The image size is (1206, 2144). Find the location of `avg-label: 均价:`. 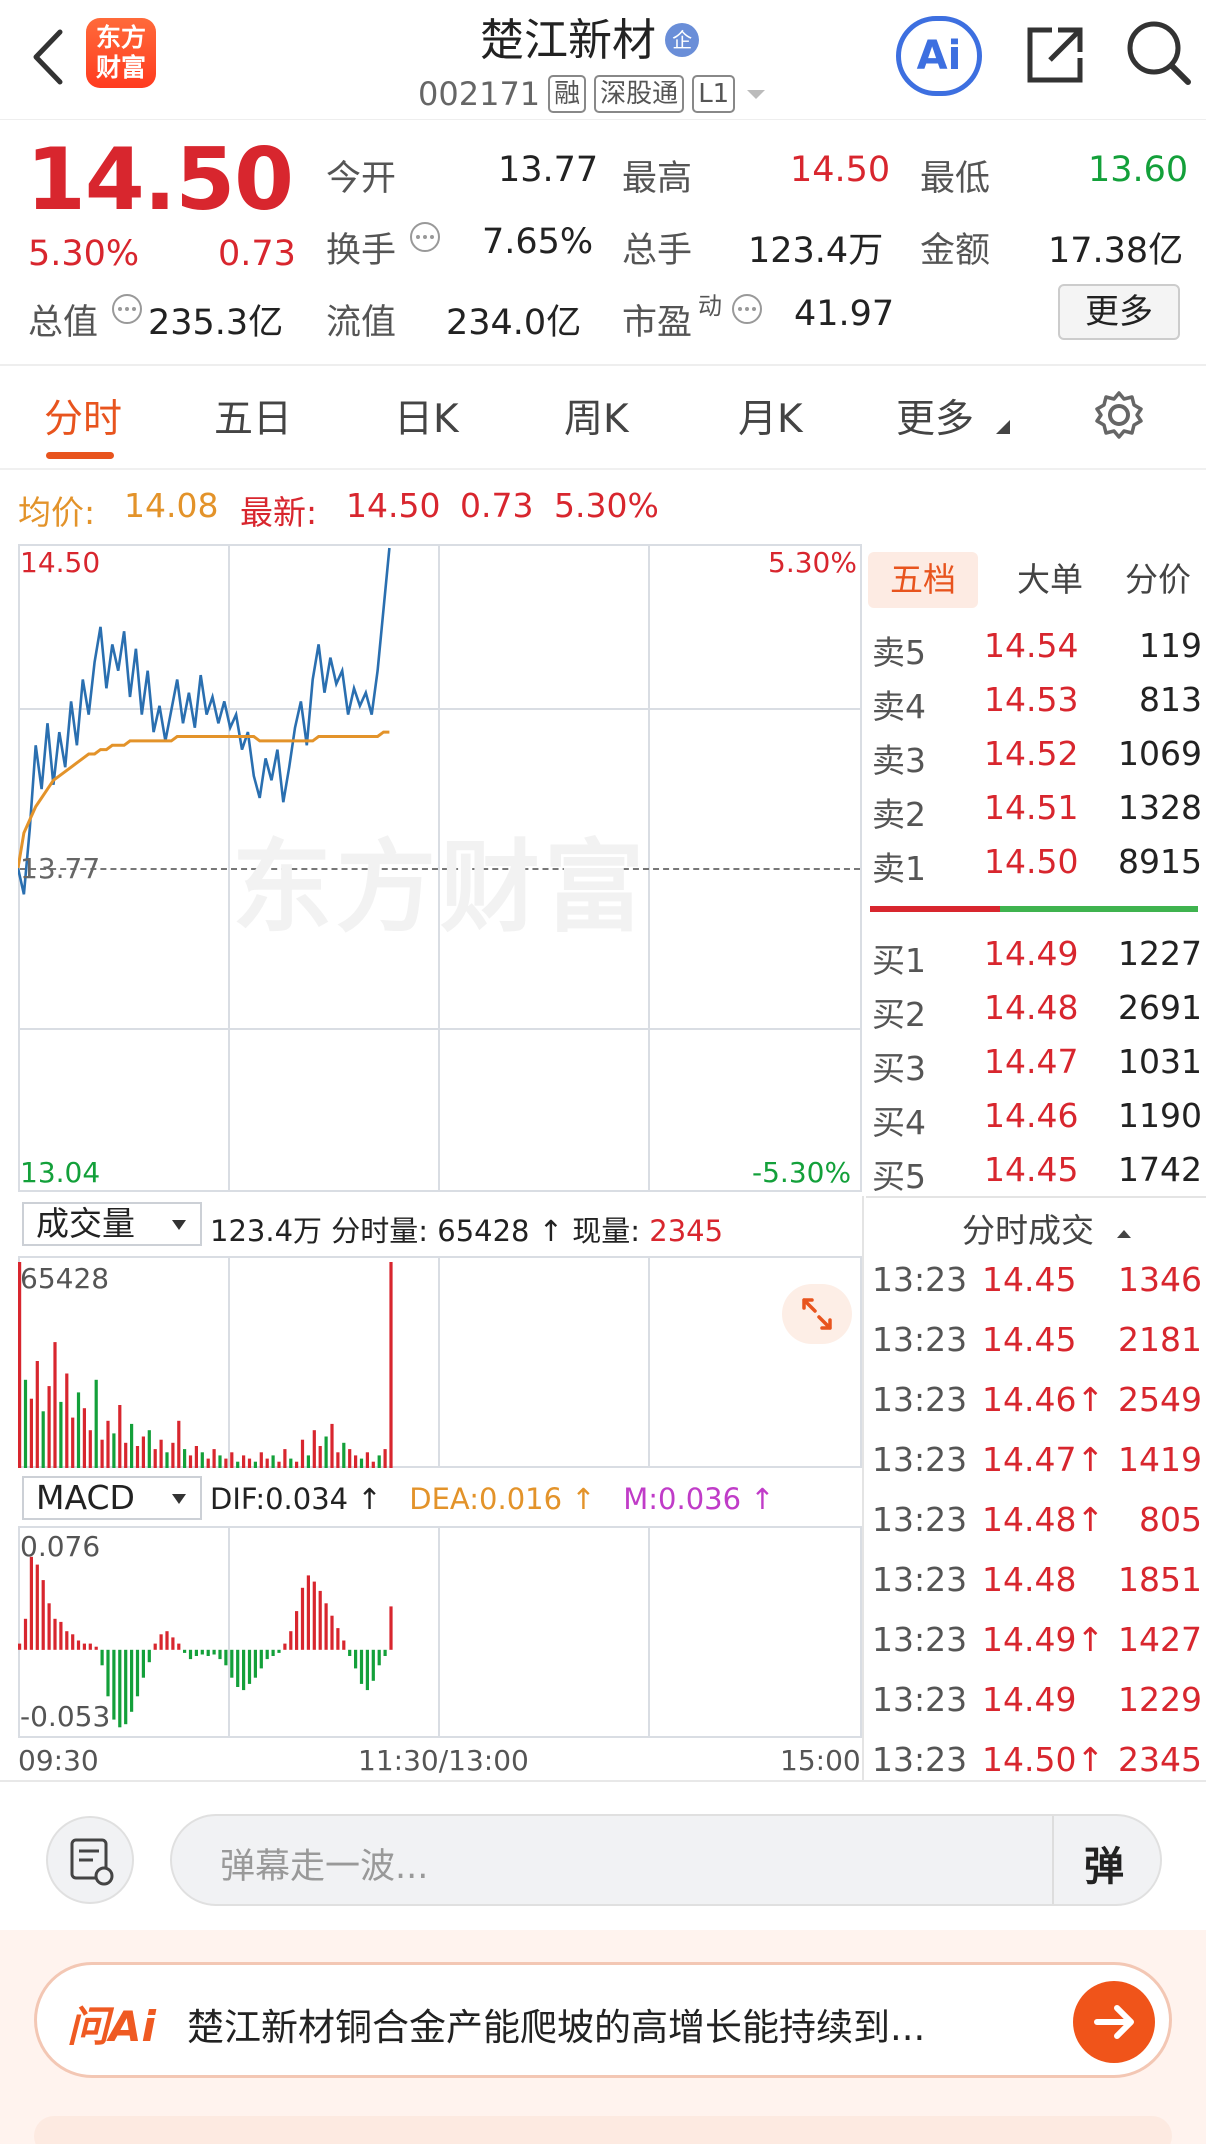

avg-label: 均价: is located at coordinates (57, 512).